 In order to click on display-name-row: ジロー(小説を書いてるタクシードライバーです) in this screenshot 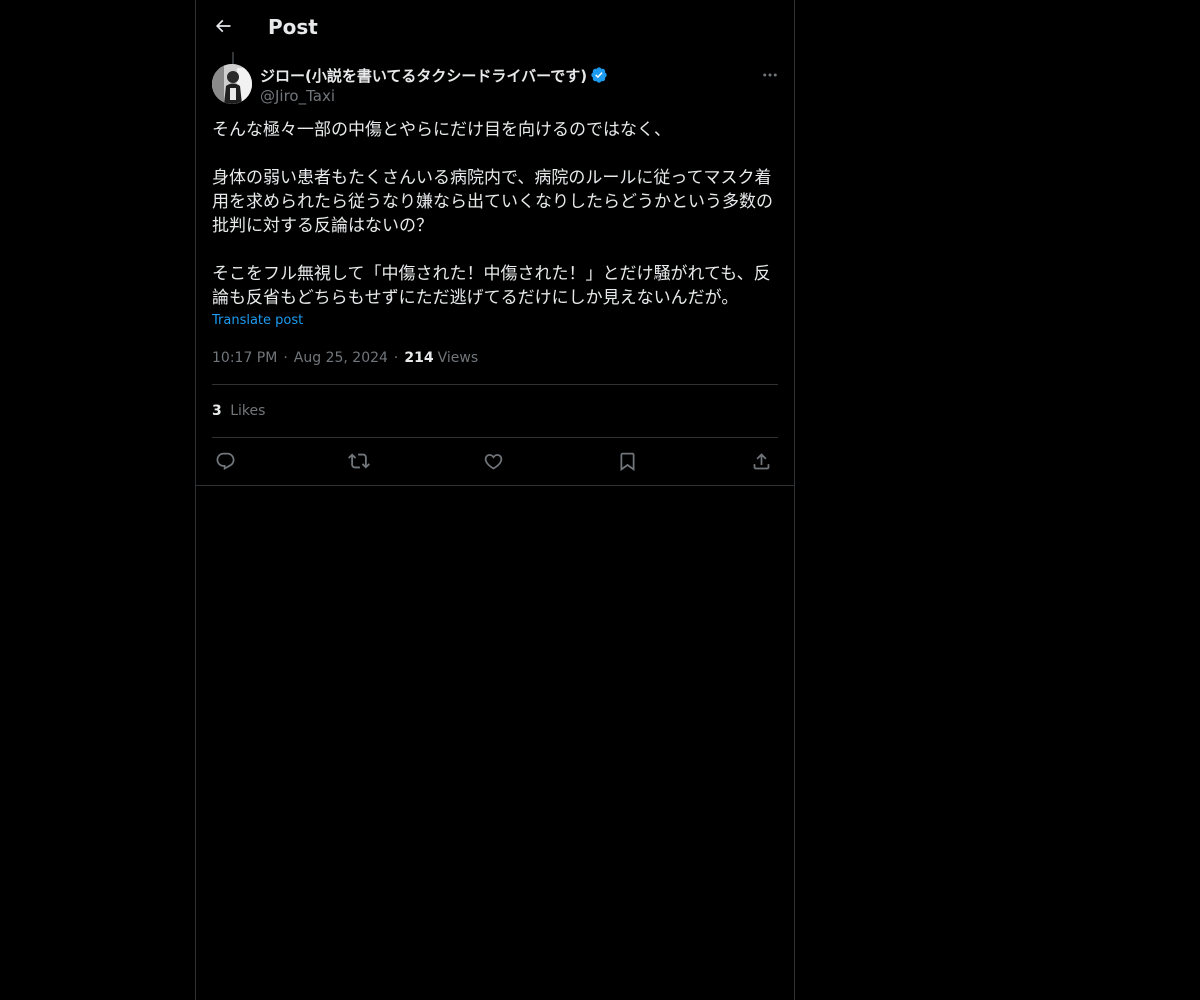, I will do `click(490, 75)`.